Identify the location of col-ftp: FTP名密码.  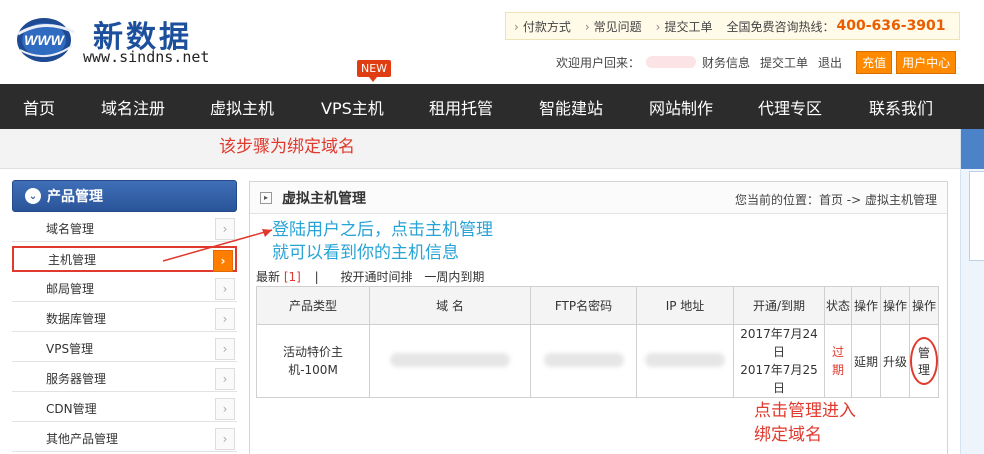
(583, 305).